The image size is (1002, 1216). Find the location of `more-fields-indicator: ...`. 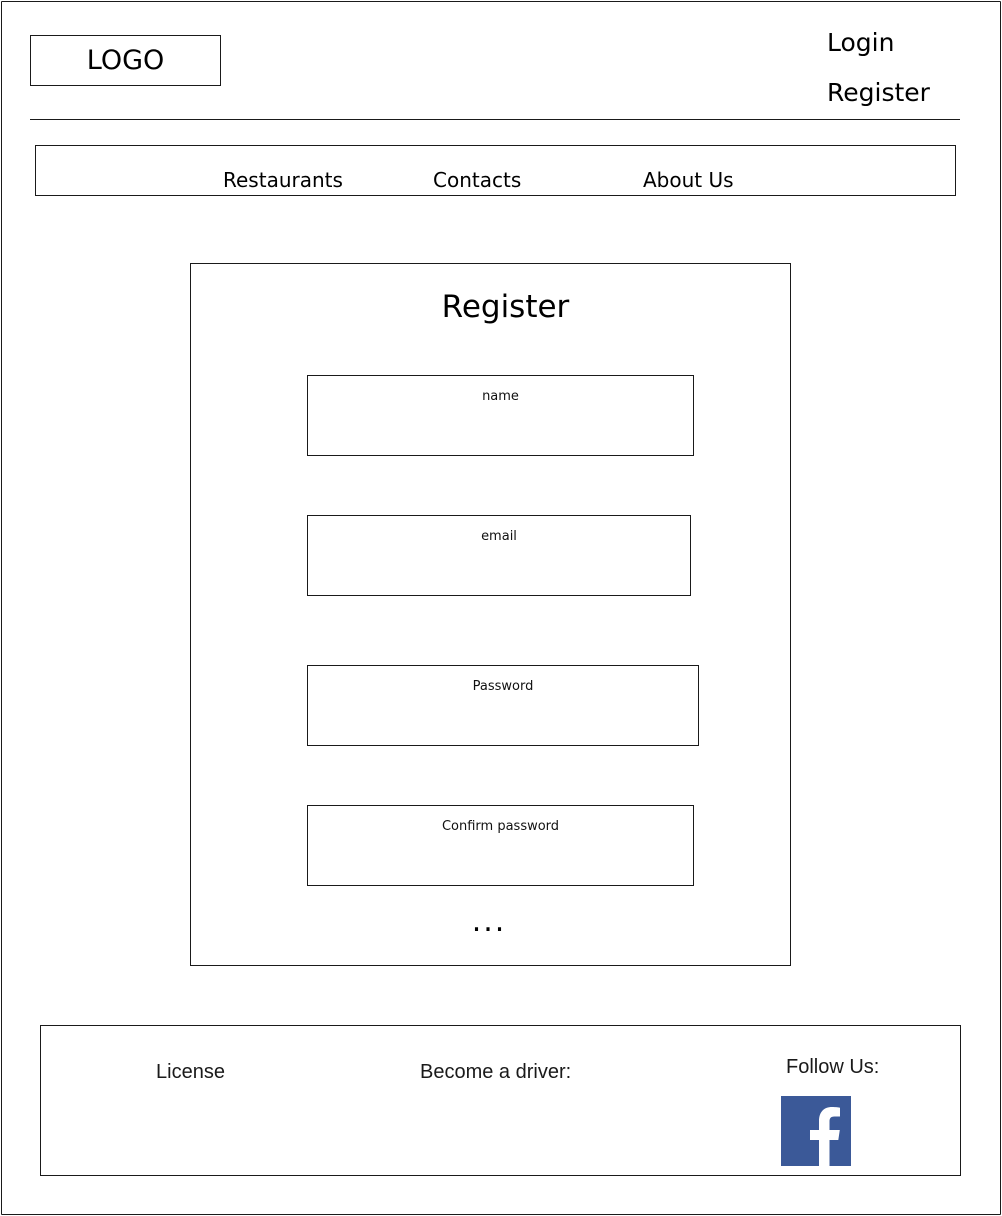

more-fields-indicator: ... is located at coordinates (489, 921).